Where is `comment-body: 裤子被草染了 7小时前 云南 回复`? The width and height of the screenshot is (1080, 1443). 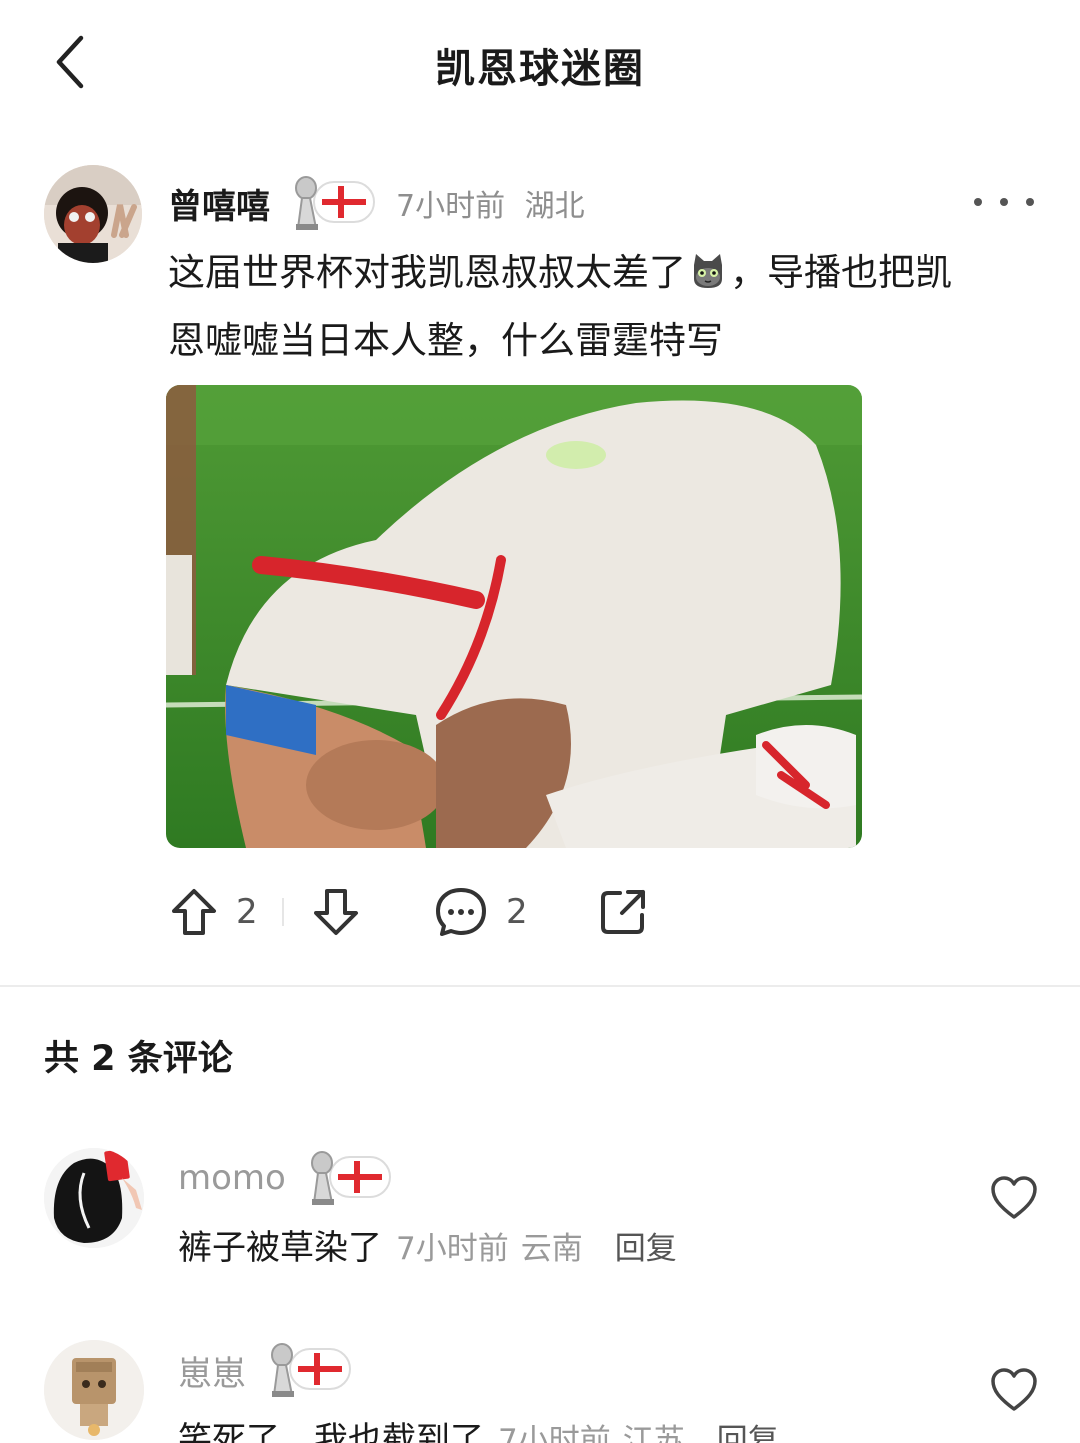
comment-body: 裤子被草染了 7小时前 云南 回复 is located at coordinates (427, 1244).